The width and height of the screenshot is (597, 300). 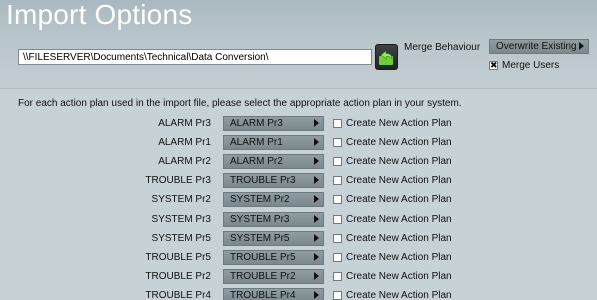 I want to click on target-plan-select: TROUBLE Pr4, so click(x=273, y=293).